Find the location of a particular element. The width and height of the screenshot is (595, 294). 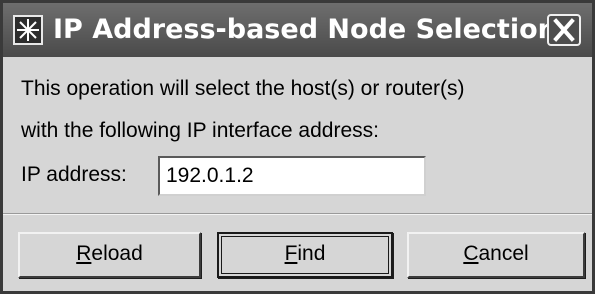

reload-button: Reload is located at coordinates (109, 255).